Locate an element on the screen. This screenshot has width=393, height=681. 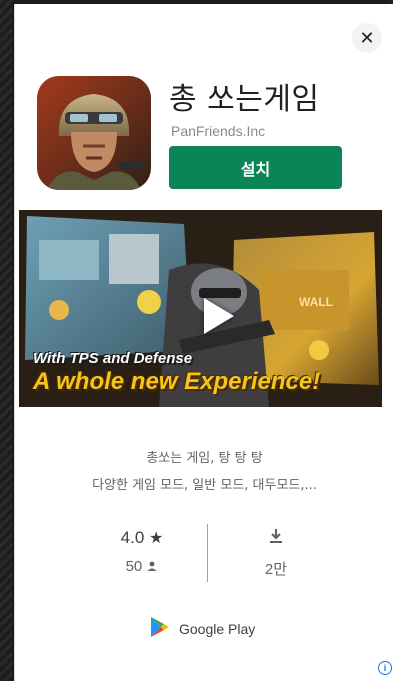
rating-stat: 4.0 ★ 50 is located at coordinates (142, 552).